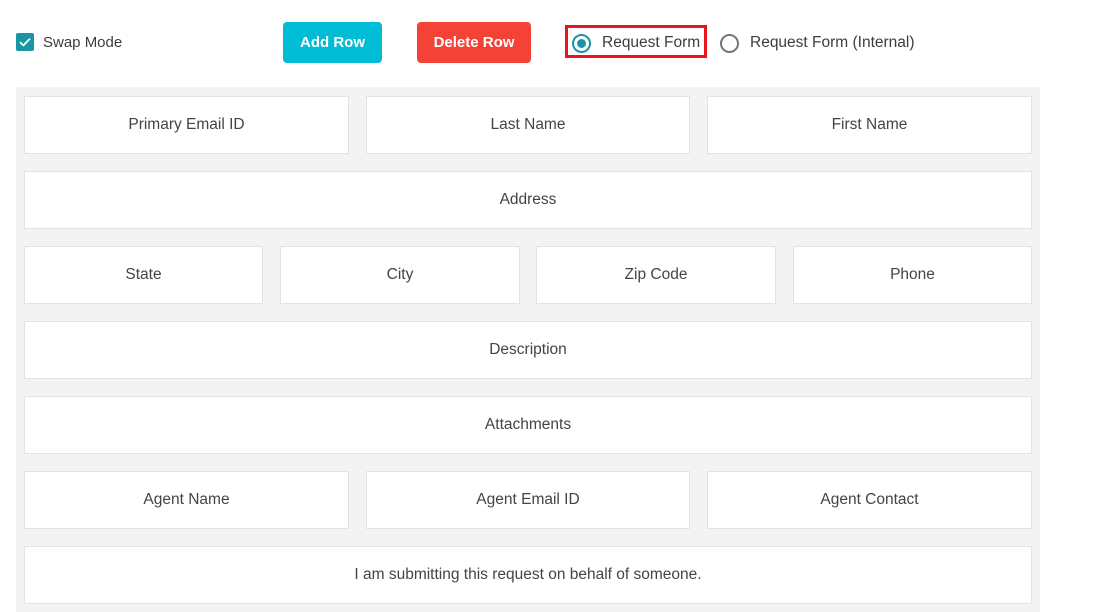  Describe the element at coordinates (581, 43) in the screenshot. I see `radio-selected-icon` at that location.